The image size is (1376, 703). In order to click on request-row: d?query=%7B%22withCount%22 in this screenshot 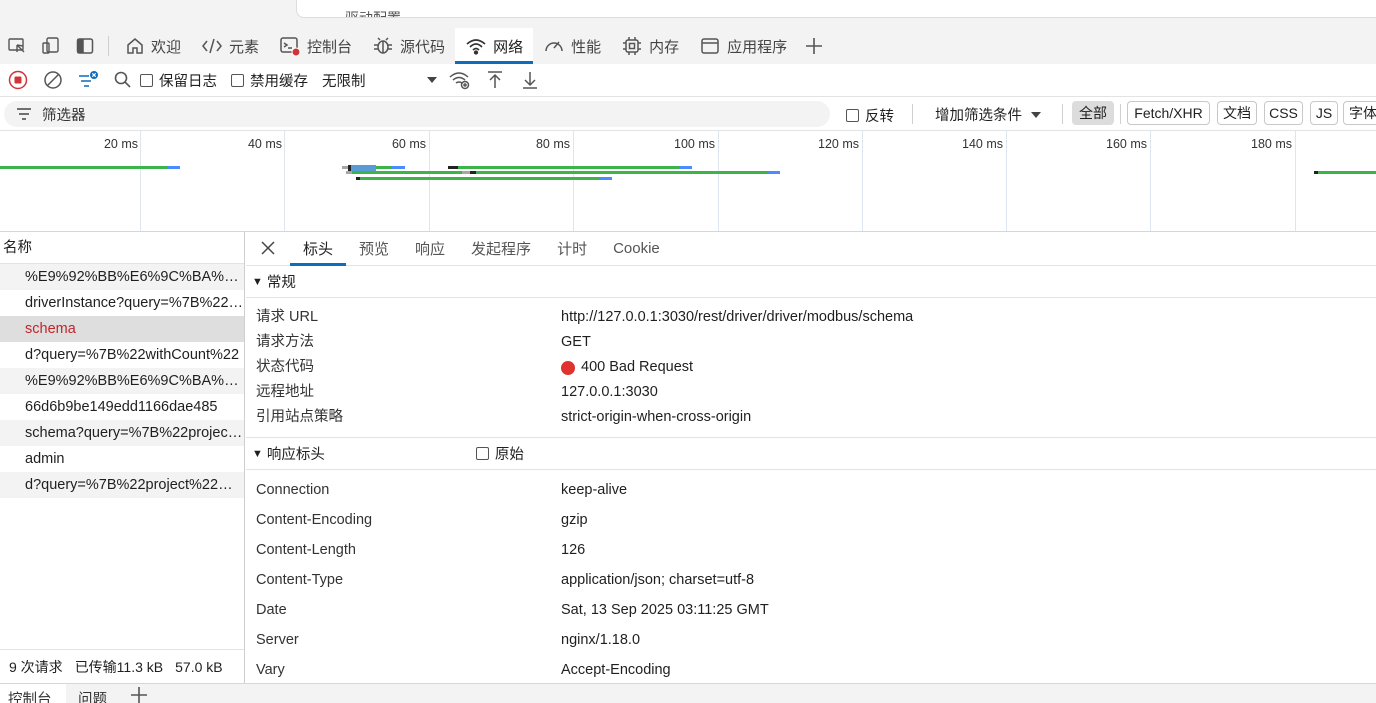, I will do `click(122, 355)`.